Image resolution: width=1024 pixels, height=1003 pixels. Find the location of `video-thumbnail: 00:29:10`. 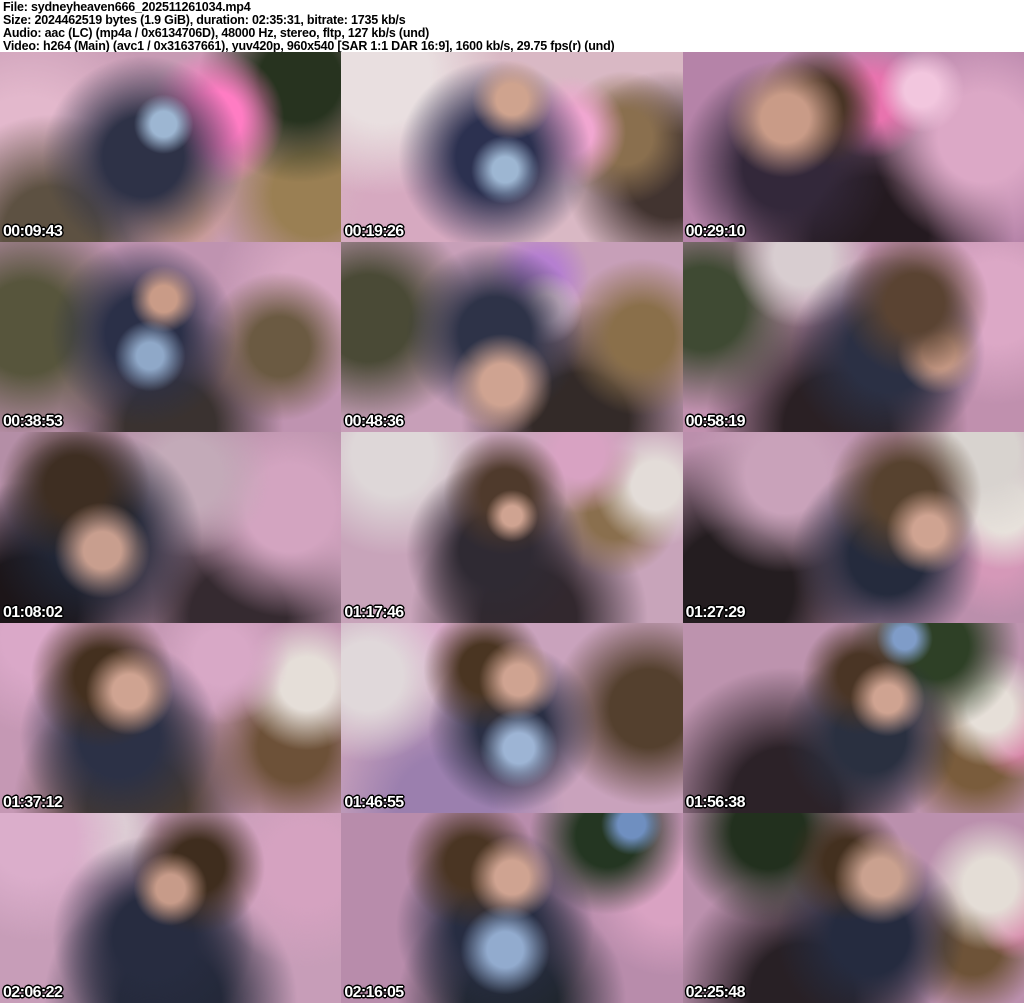

video-thumbnail: 00:29:10 is located at coordinates (853, 147).